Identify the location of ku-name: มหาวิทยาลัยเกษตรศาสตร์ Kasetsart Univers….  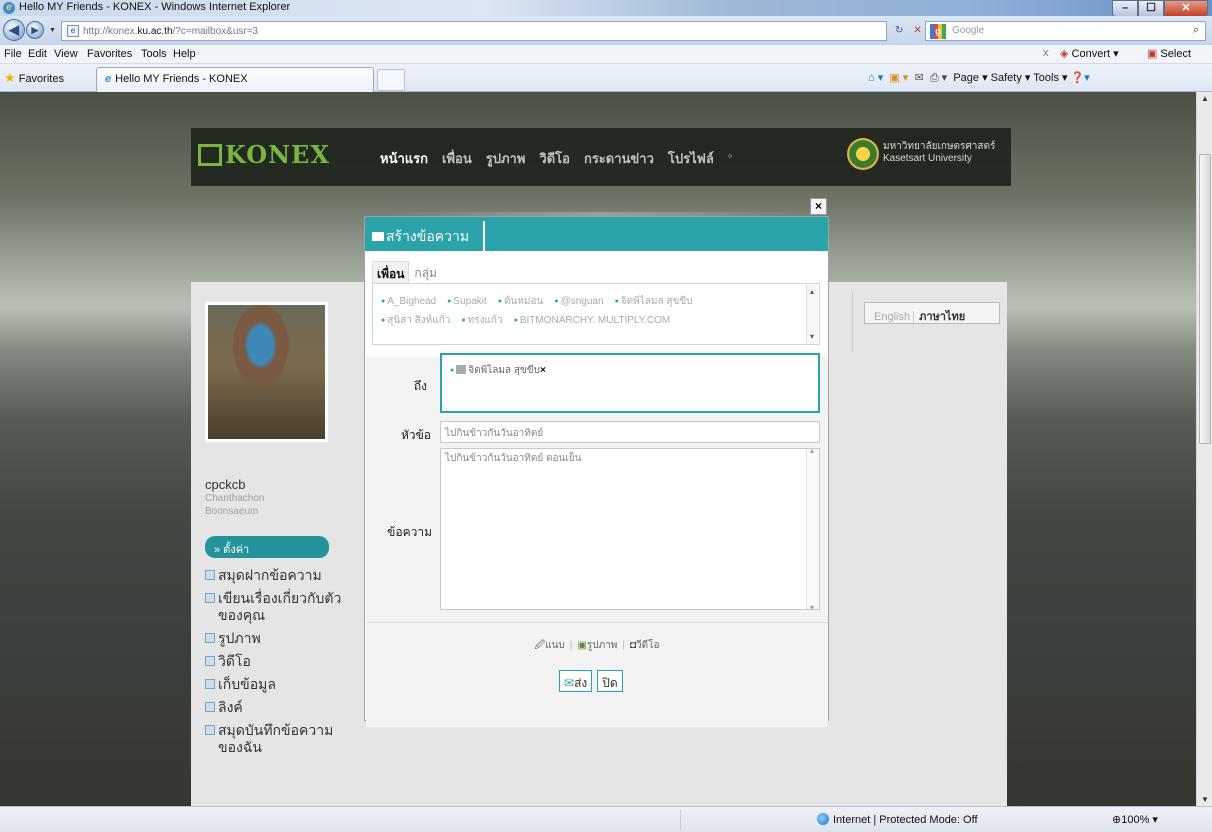
(939, 153).